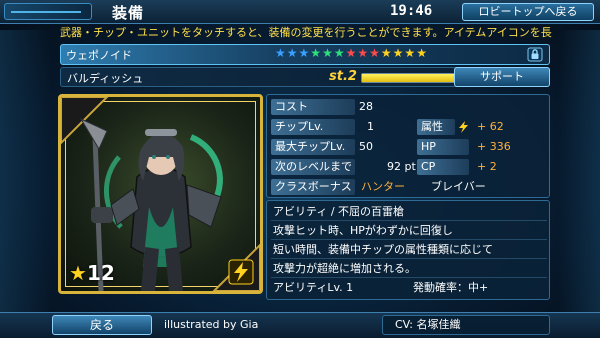  What do you see at coordinates (443, 147) in the screenshot?
I see `hp-label: HP` at bounding box center [443, 147].